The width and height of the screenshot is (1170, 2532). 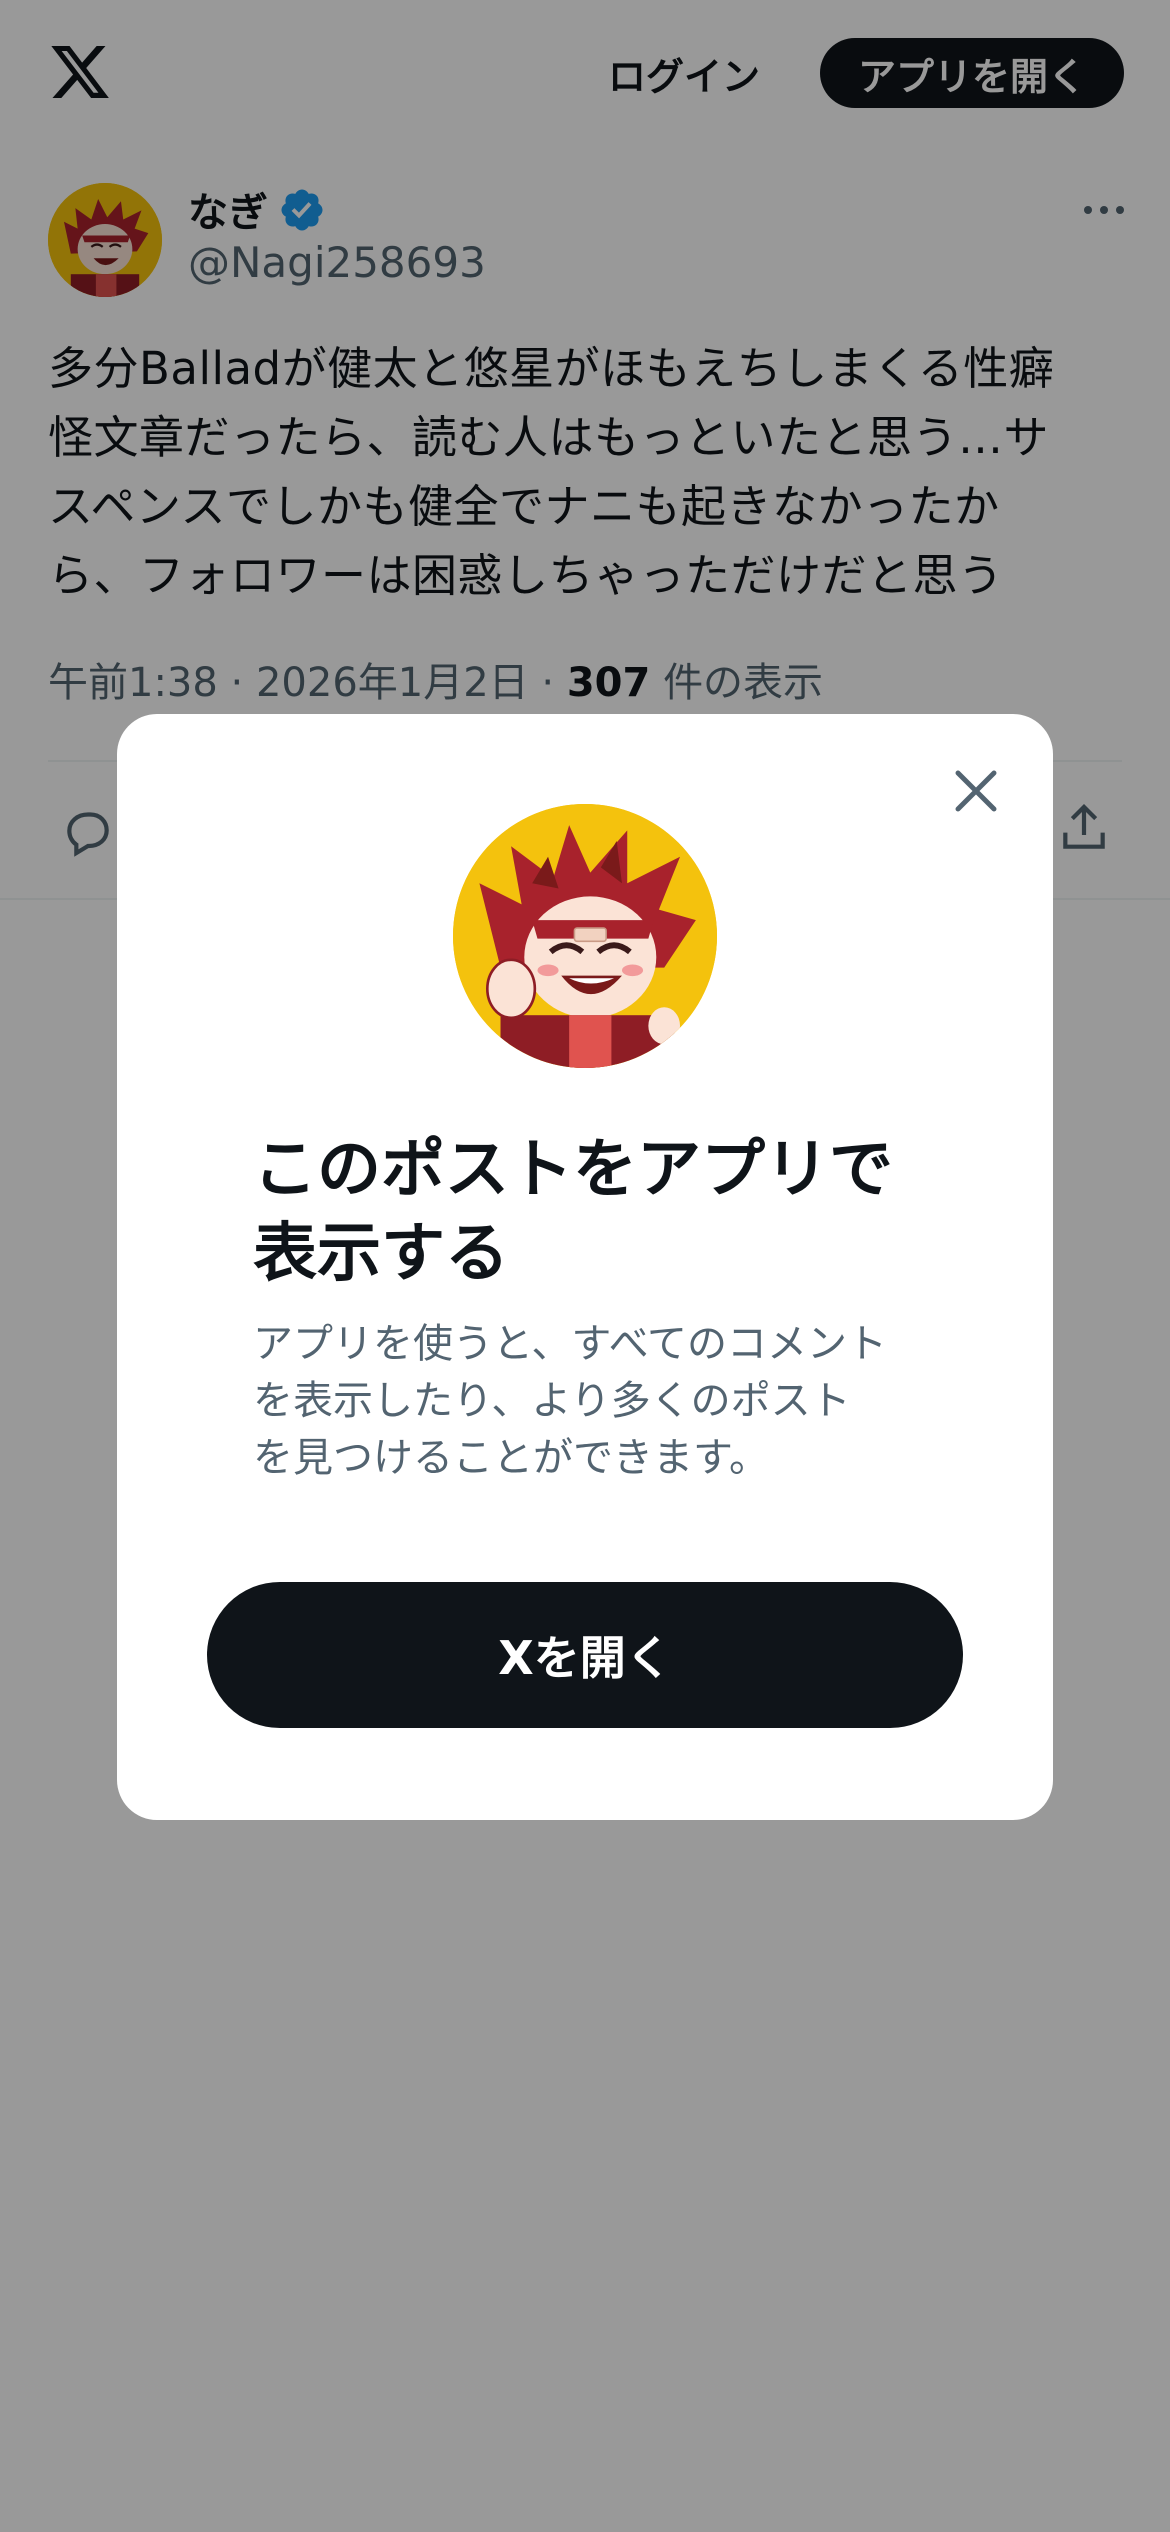 I want to click on avatar-illustration, so click(x=585, y=936).